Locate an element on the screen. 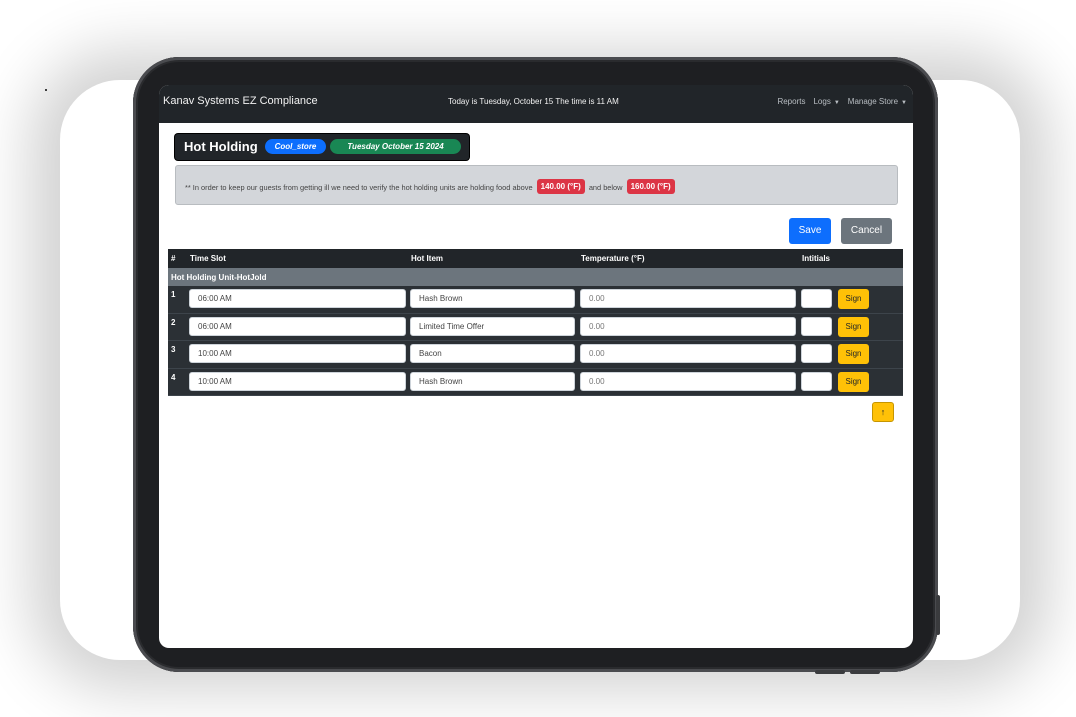 This screenshot has height=717, width=1076. nav-logs-dropdown: Logs ▼ is located at coordinates (826, 101).